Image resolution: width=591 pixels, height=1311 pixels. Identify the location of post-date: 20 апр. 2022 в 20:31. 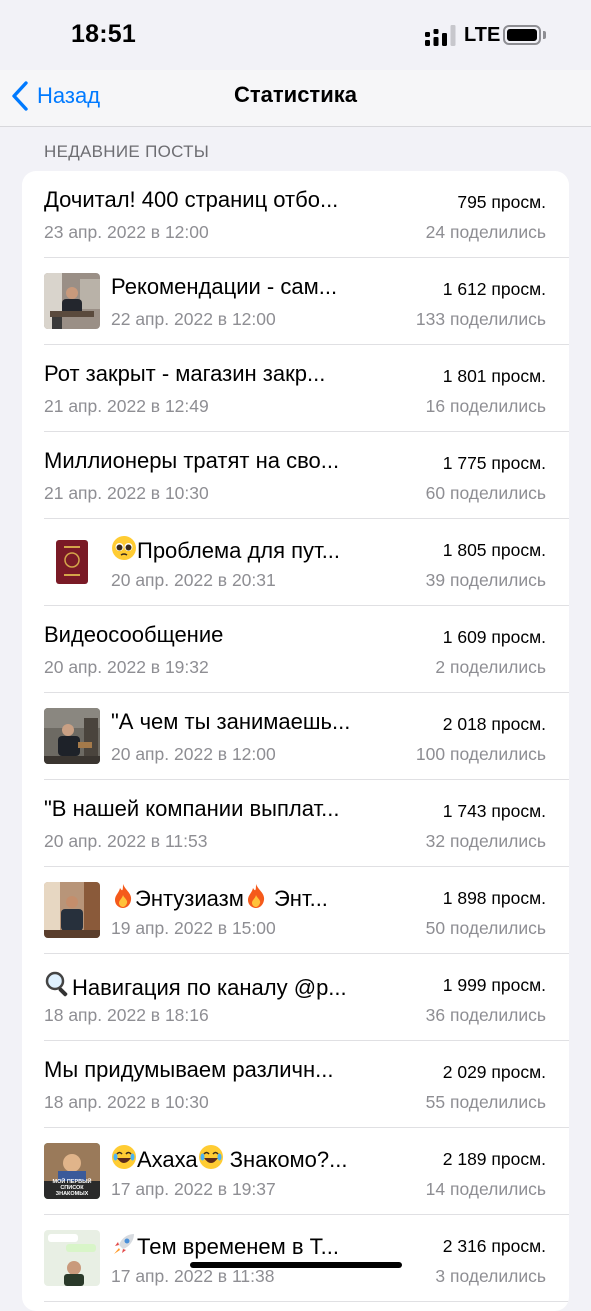
(193, 580).